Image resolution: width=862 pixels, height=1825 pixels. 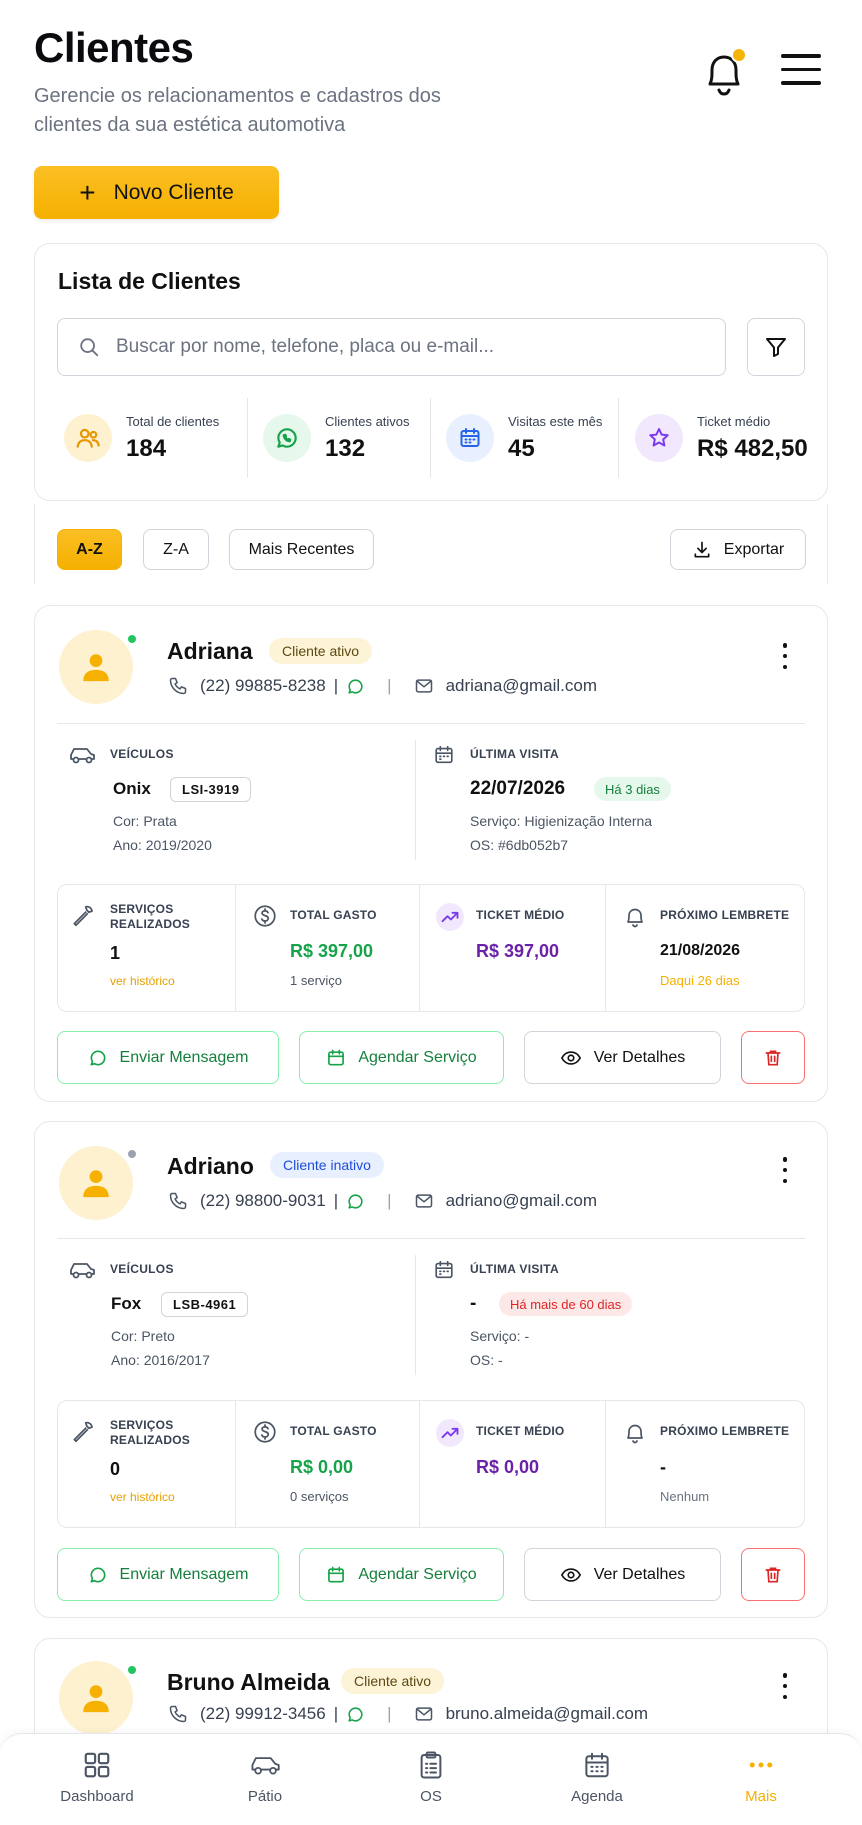 I want to click on vehicle-model: Fox, so click(x=126, y=1303).